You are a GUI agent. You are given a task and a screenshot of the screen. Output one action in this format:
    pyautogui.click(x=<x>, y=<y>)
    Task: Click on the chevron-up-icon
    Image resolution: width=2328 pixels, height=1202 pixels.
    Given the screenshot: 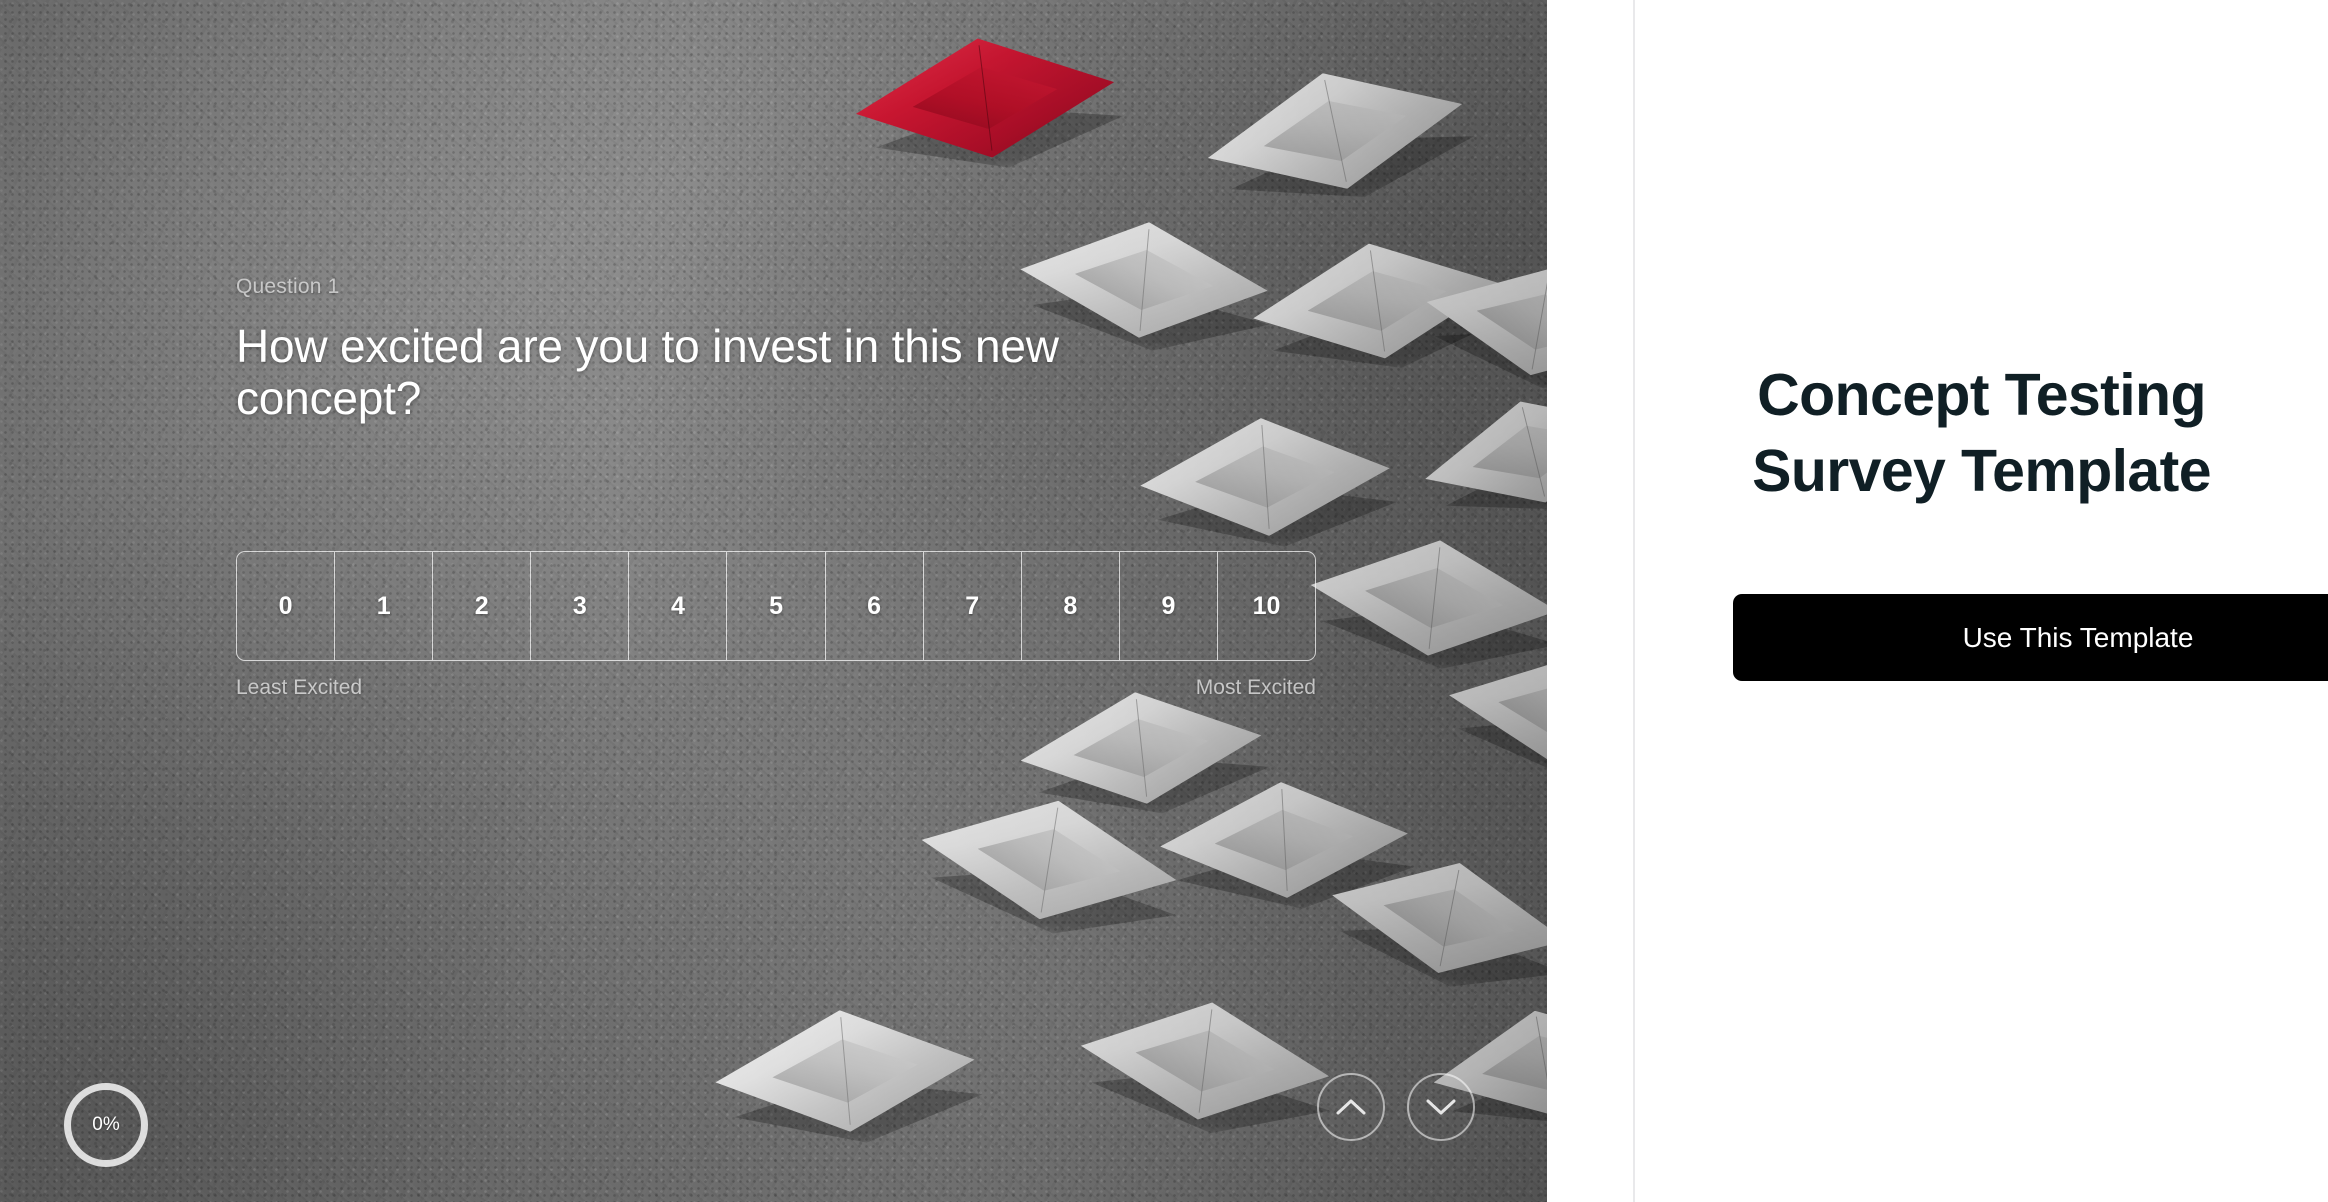 What is the action you would take?
    pyautogui.click(x=1351, y=1107)
    